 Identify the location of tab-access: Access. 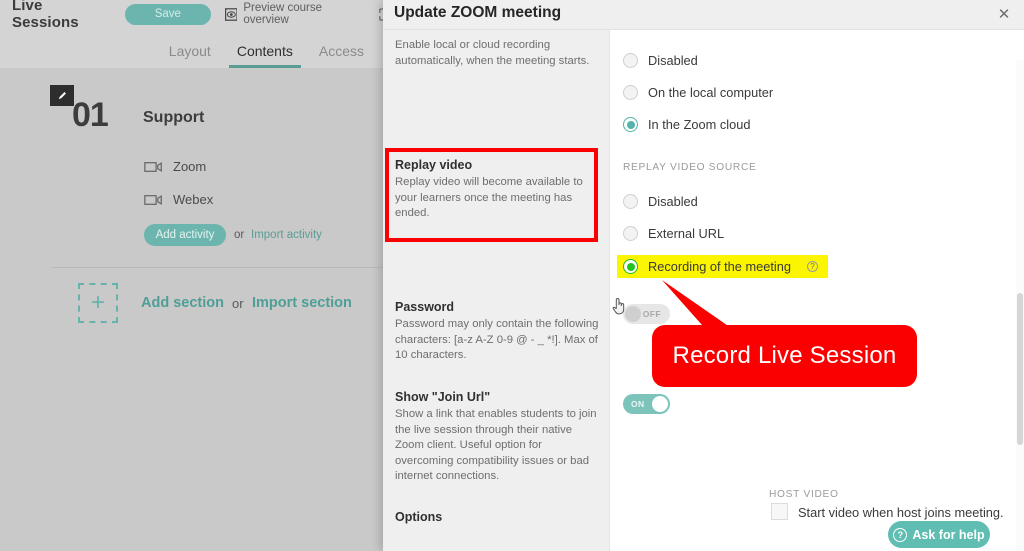
(341, 55).